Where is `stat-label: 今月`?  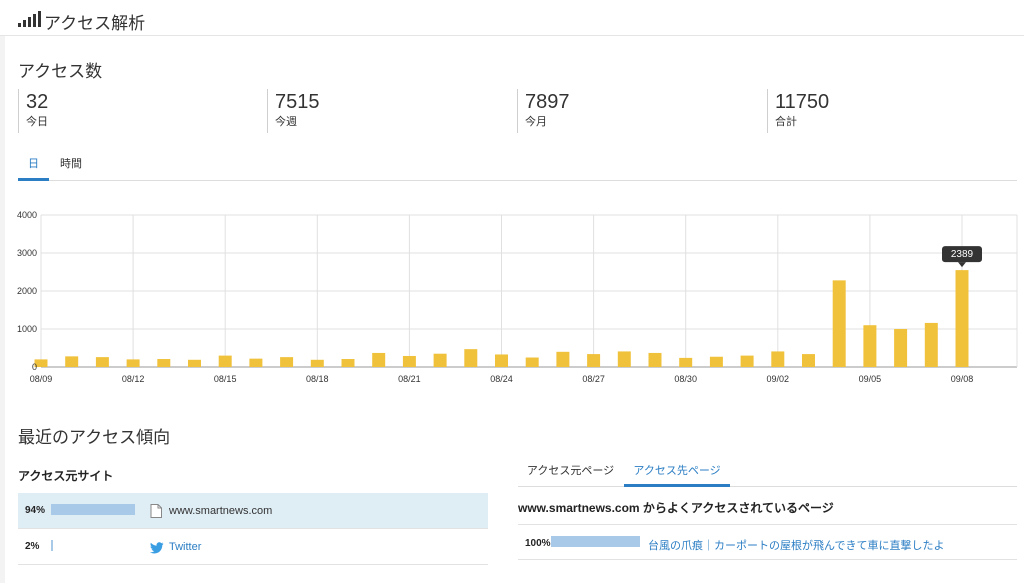
stat-label: 今月 is located at coordinates (536, 122).